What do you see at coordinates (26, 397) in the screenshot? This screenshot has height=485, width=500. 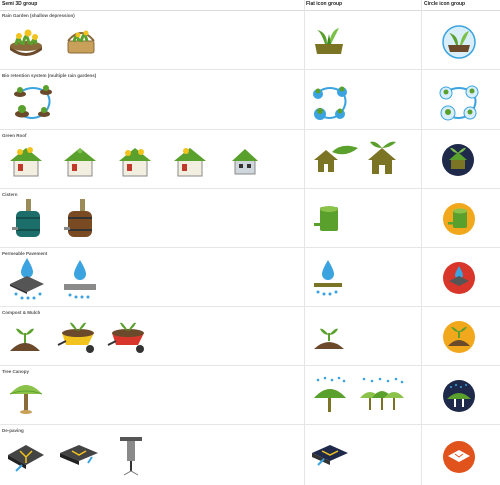 I see `tree-umbrella-3d-icon` at bounding box center [26, 397].